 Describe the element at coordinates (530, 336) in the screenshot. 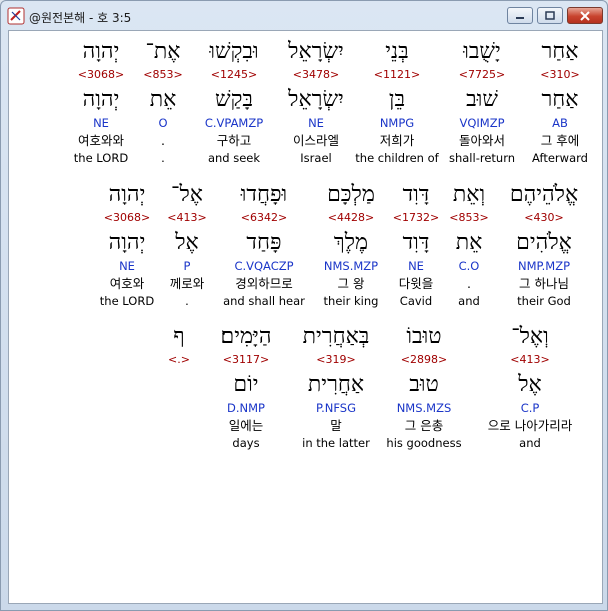

I see `hebrew-word: וְאֶל־` at that location.